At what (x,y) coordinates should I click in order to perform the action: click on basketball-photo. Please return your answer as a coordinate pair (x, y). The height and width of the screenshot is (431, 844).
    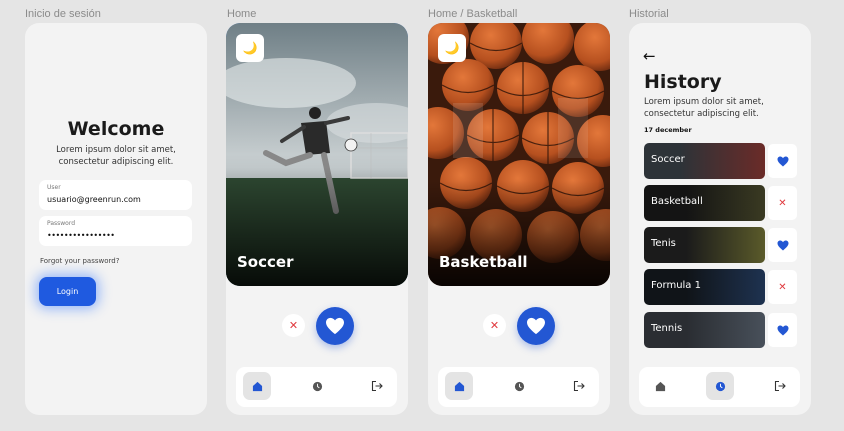
    Looking at the image, I should click on (519, 154).